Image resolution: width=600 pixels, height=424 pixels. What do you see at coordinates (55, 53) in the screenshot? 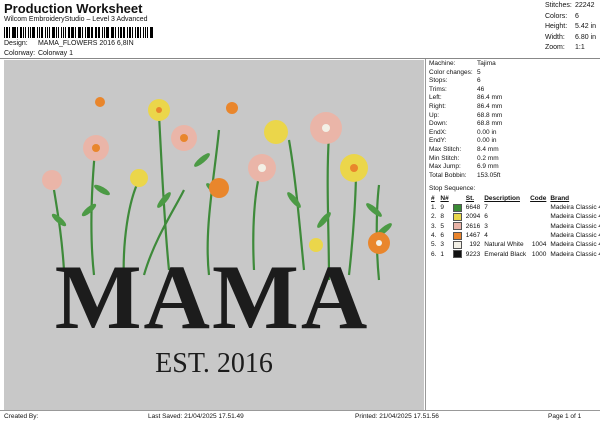
I see `colorway-value: Colorway 1` at bounding box center [55, 53].